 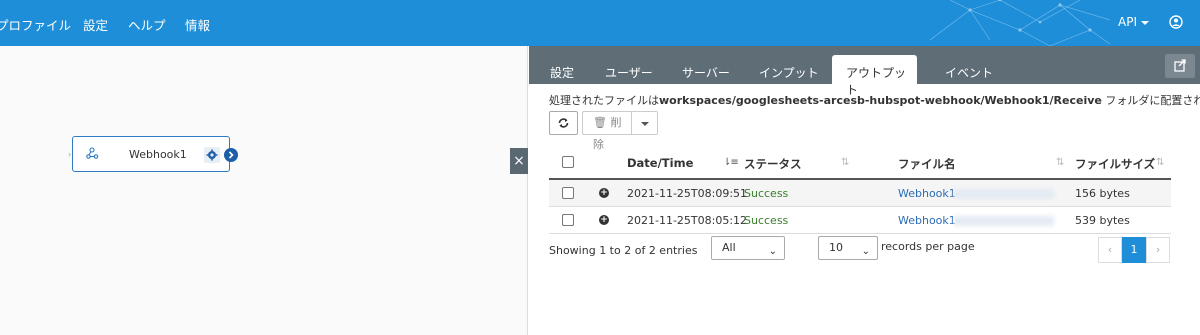 I want to click on delete-button: 🗑 削除, so click(x=607, y=131).